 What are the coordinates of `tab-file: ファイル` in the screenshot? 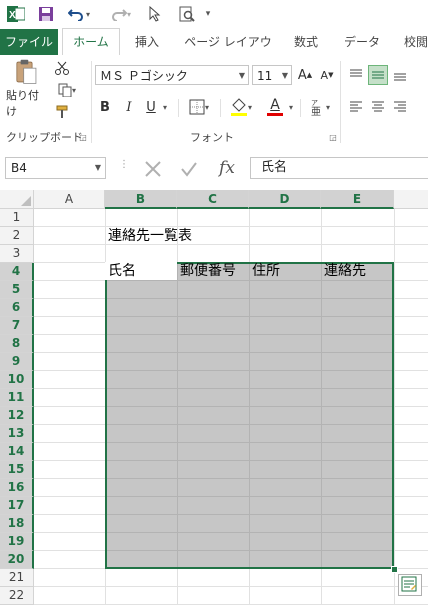 It's located at (29, 42).